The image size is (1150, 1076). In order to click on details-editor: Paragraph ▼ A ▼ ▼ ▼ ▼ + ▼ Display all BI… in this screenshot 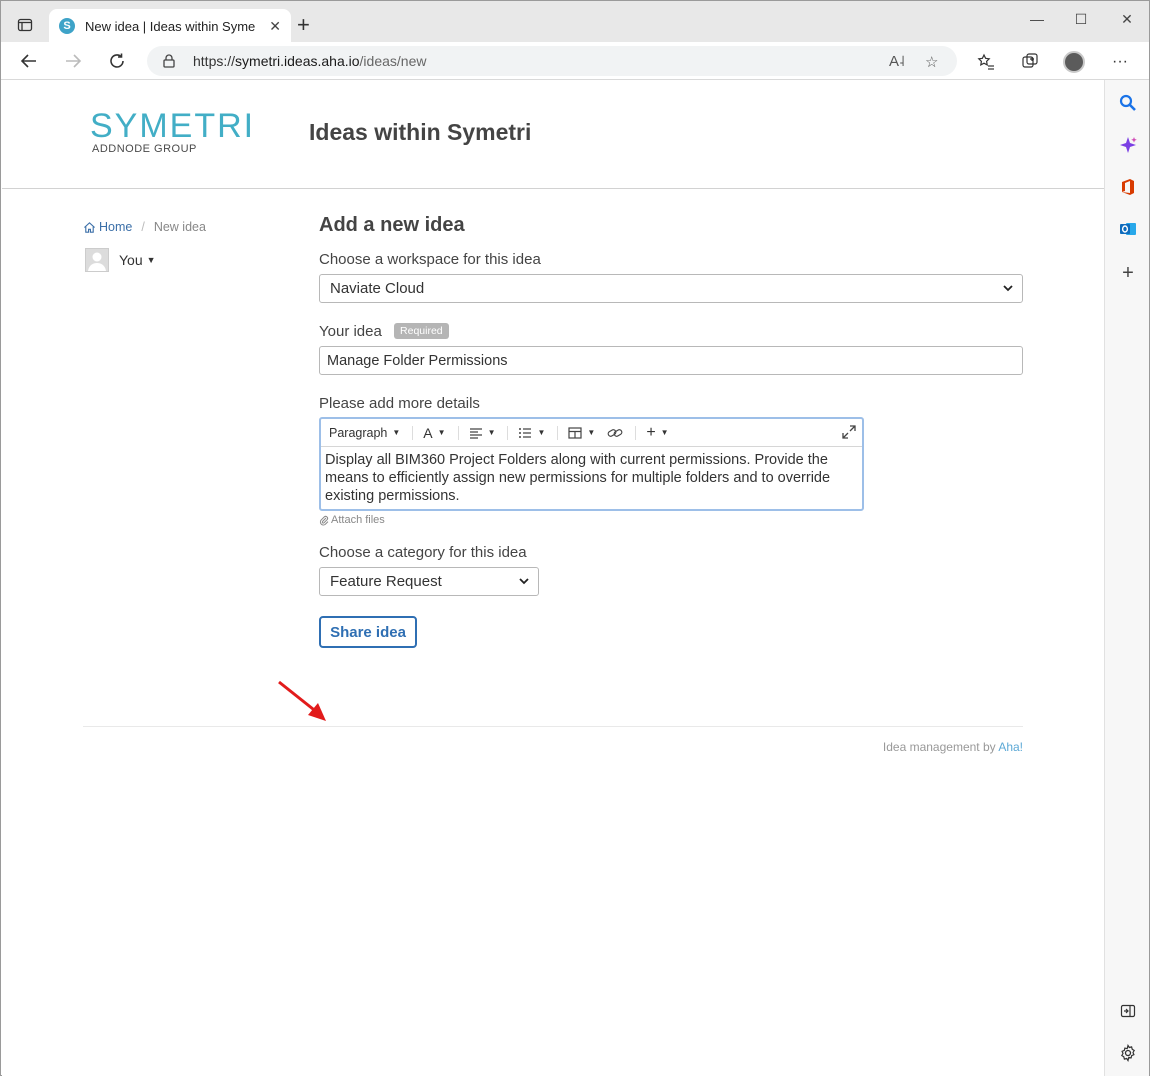, I will do `click(591, 464)`.